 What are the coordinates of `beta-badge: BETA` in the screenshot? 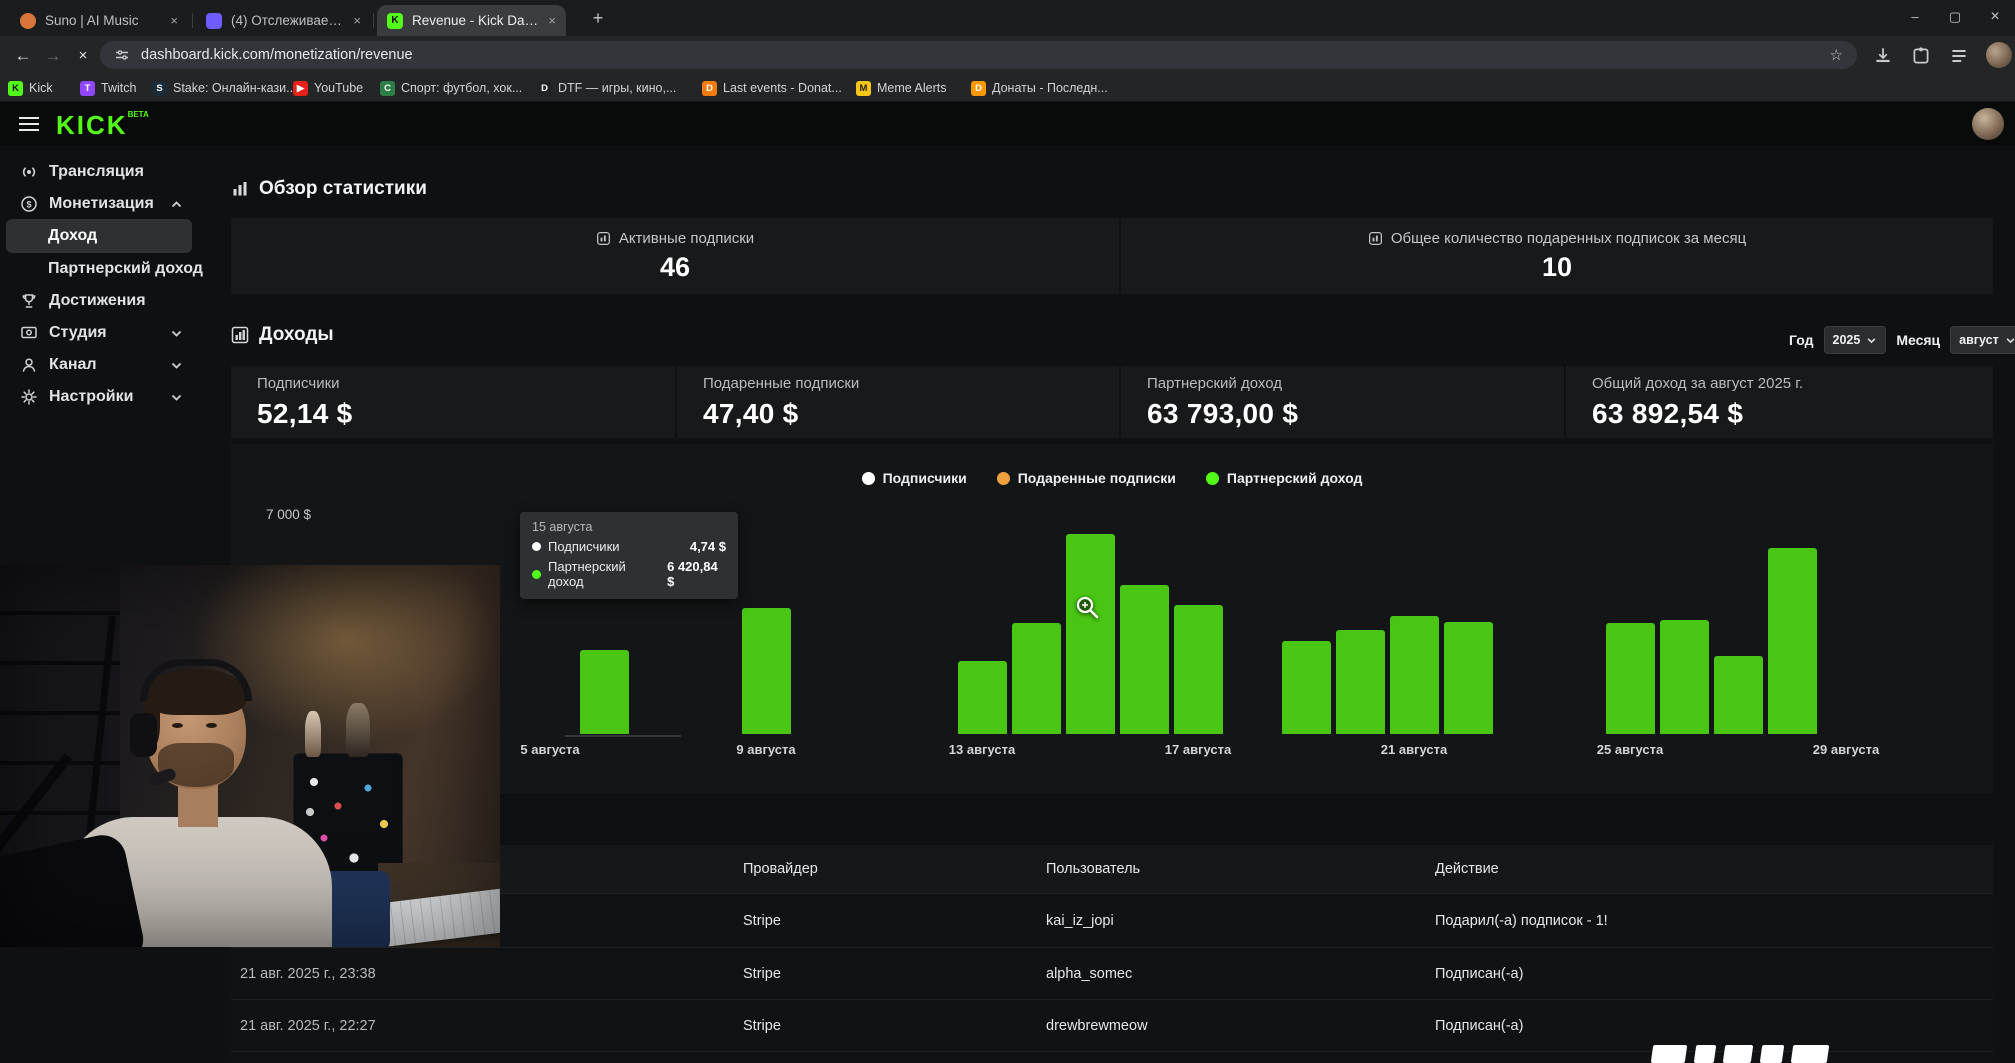 It's located at (138, 114).